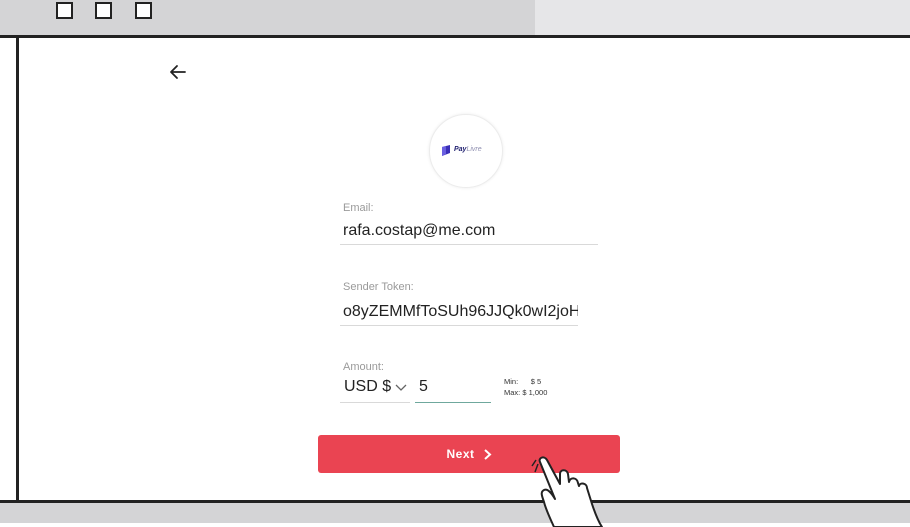 This screenshot has width=910, height=527. I want to click on amount-input: 5, so click(423, 387).